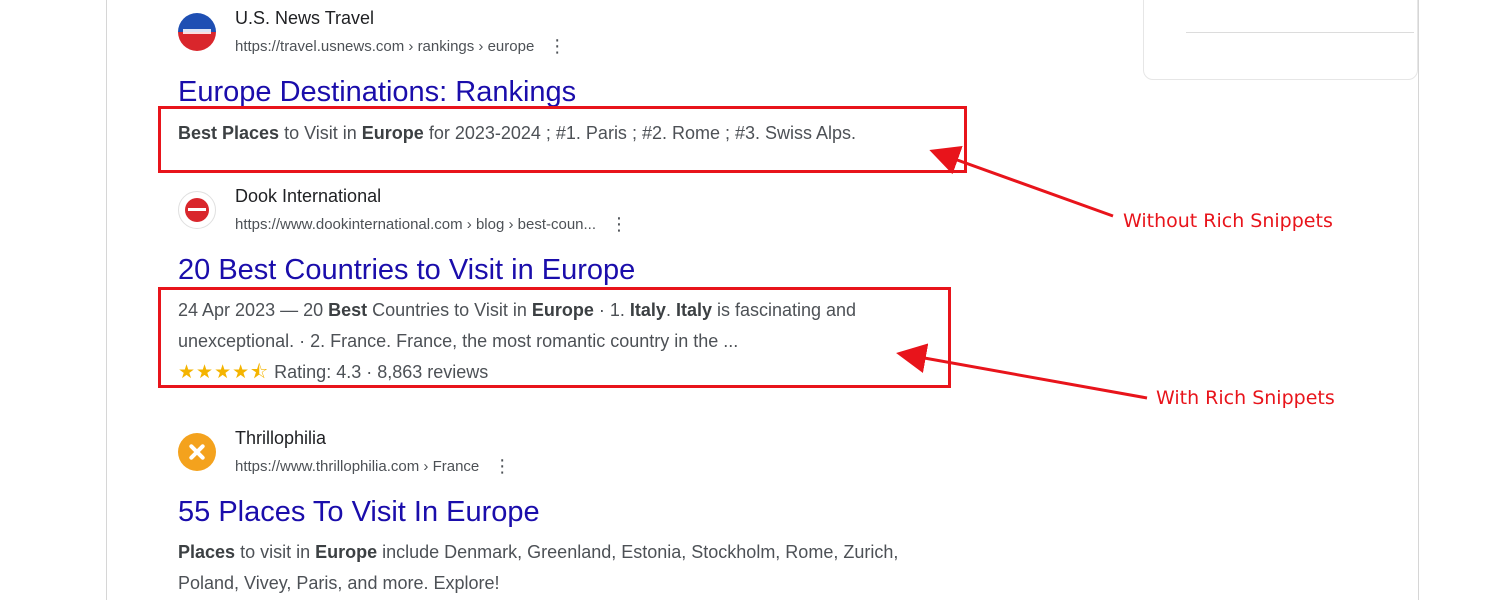 This screenshot has height=600, width=1500. Describe the element at coordinates (281, 438) in the screenshot. I see `site-name: Thrillophilia` at that location.